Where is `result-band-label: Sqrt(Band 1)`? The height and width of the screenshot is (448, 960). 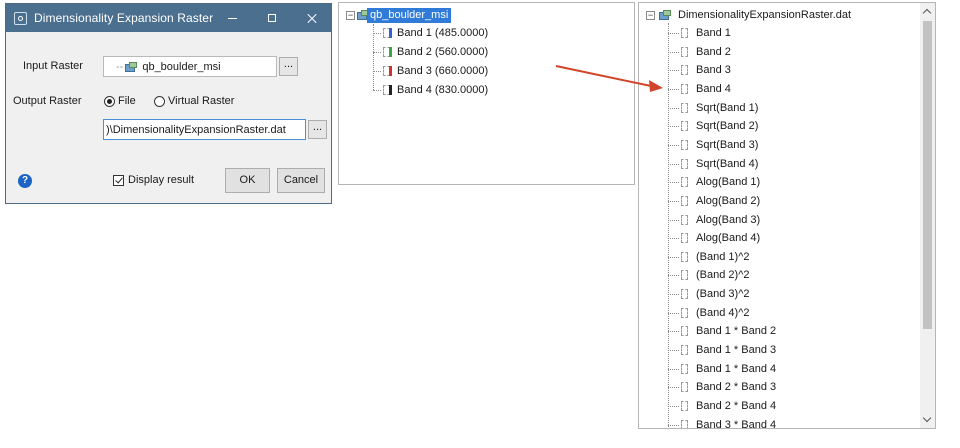
result-band-label: Sqrt(Band 1) is located at coordinates (727, 107).